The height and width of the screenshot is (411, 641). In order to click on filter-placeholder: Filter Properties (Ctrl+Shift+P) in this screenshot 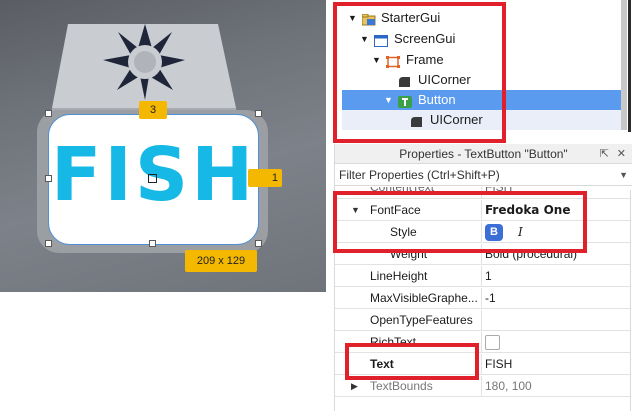, I will do `click(419, 175)`.